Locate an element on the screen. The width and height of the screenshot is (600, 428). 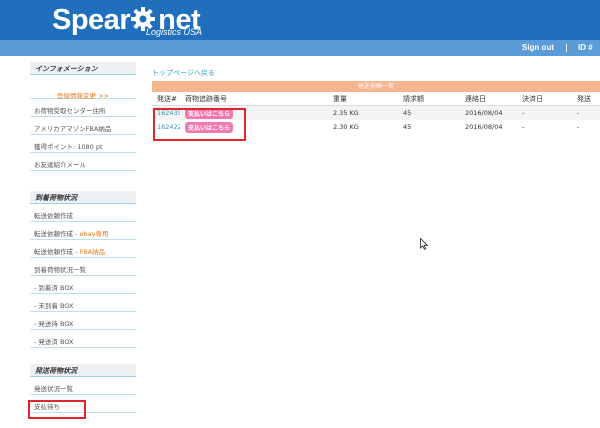
logo-text-spear: Spear is located at coordinates (91, 20).